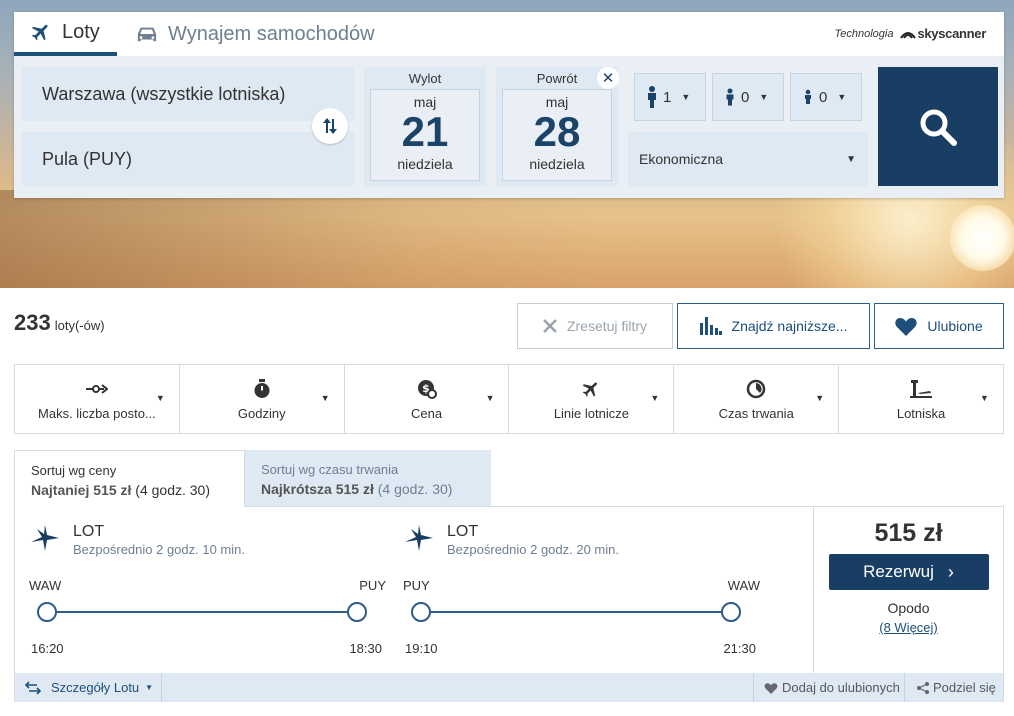 The image size is (1014, 716). What do you see at coordinates (951, 33) in the screenshot?
I see `skyscanner-brand: skyscanner` at bounding box center [951, 33].